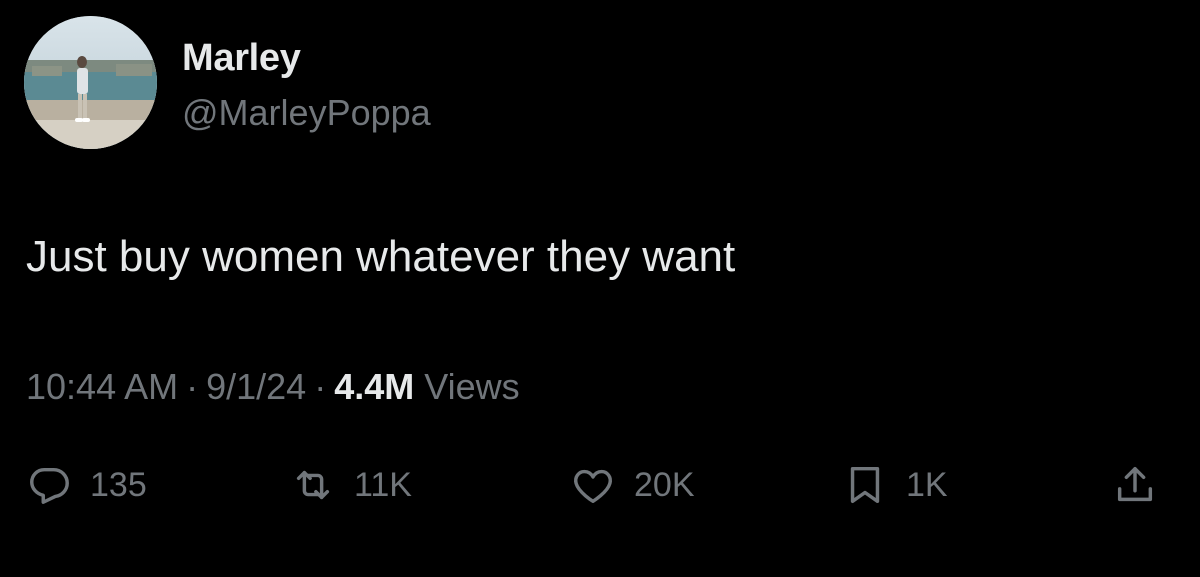  What do you see at coordinates (472, 386) in the screenshot?
I see `views-label: Views` at bounding box center [472, 386].